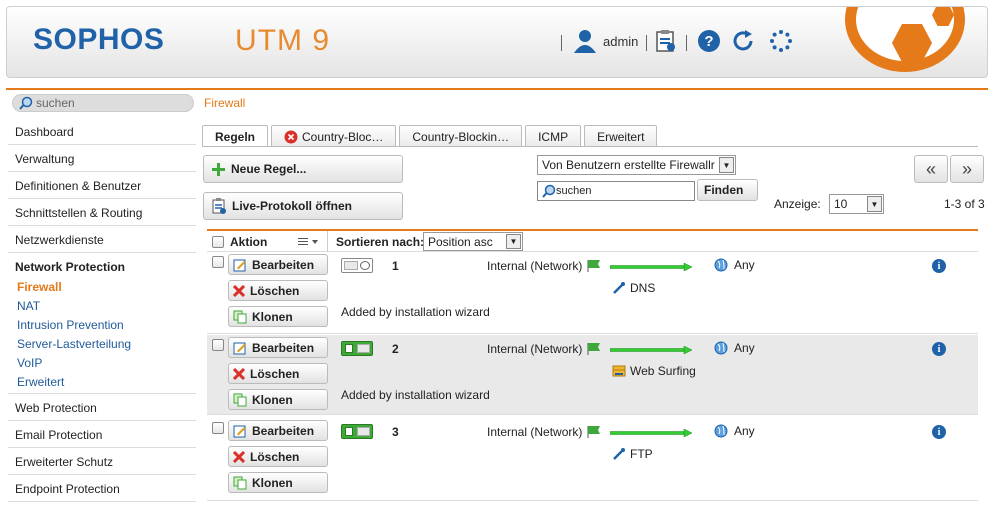  I want to click on globe-icon, so click(721, 265).